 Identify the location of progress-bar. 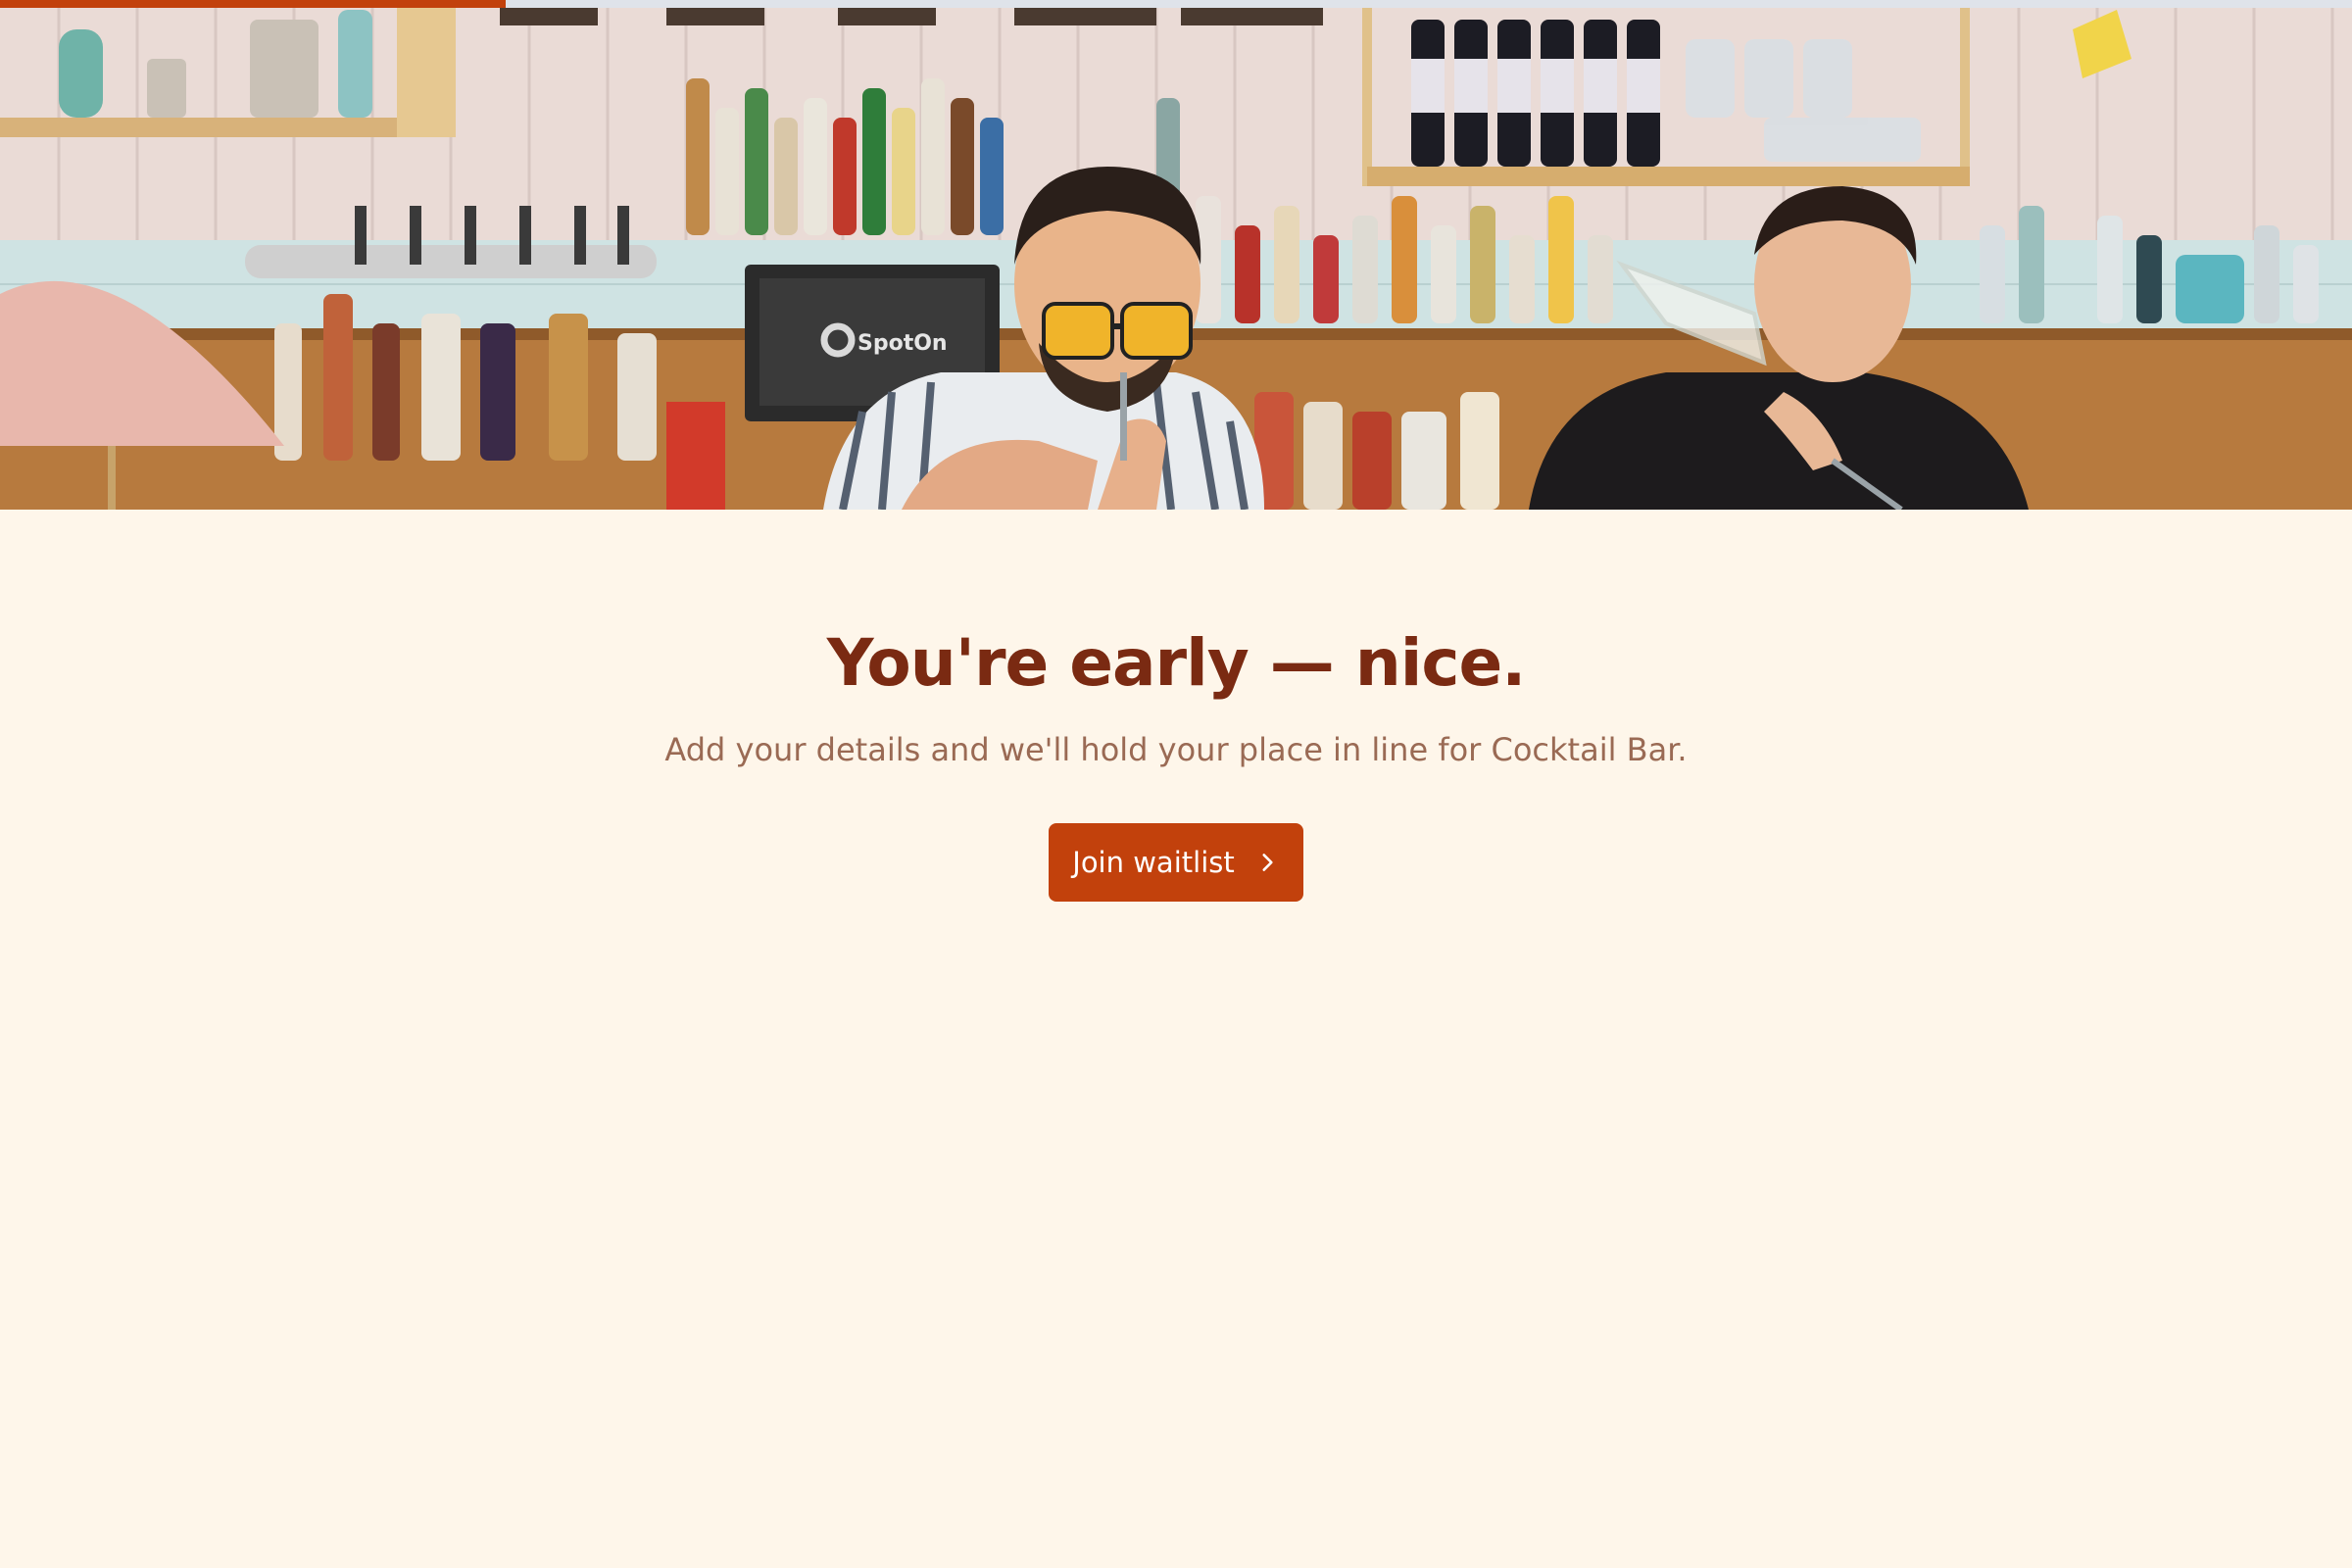
(1176, 4).